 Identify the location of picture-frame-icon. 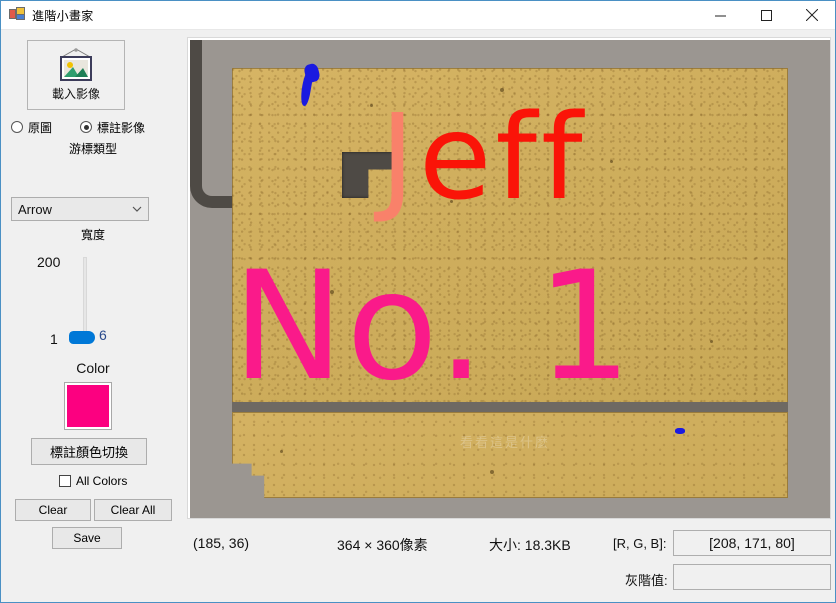
(76, 64).